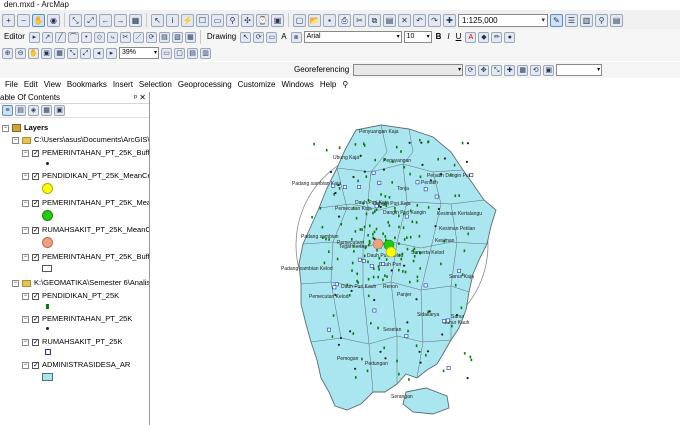  What do you see at coordinates (172, 20) in the screenshot?
I see `identify-icon: i` at bounding box center [172, 20].